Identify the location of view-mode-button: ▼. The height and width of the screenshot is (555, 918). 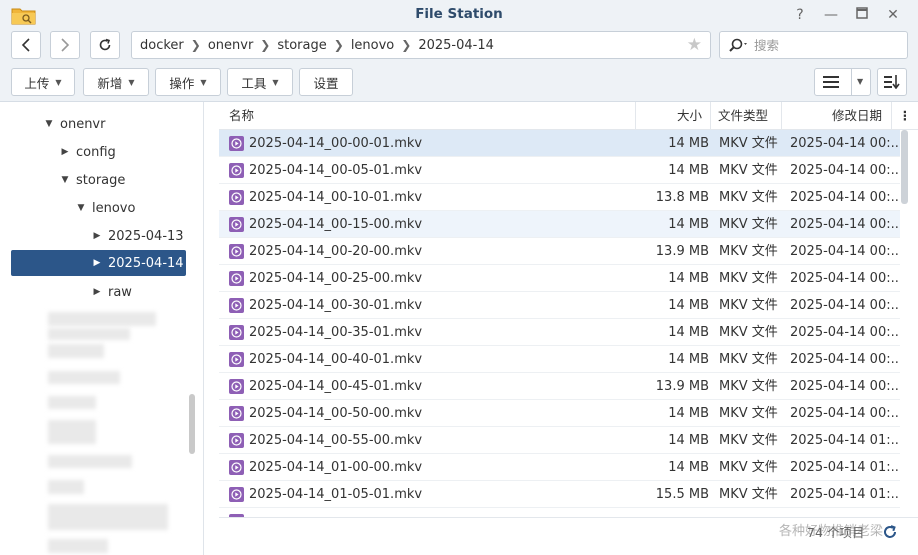
(842, 82).